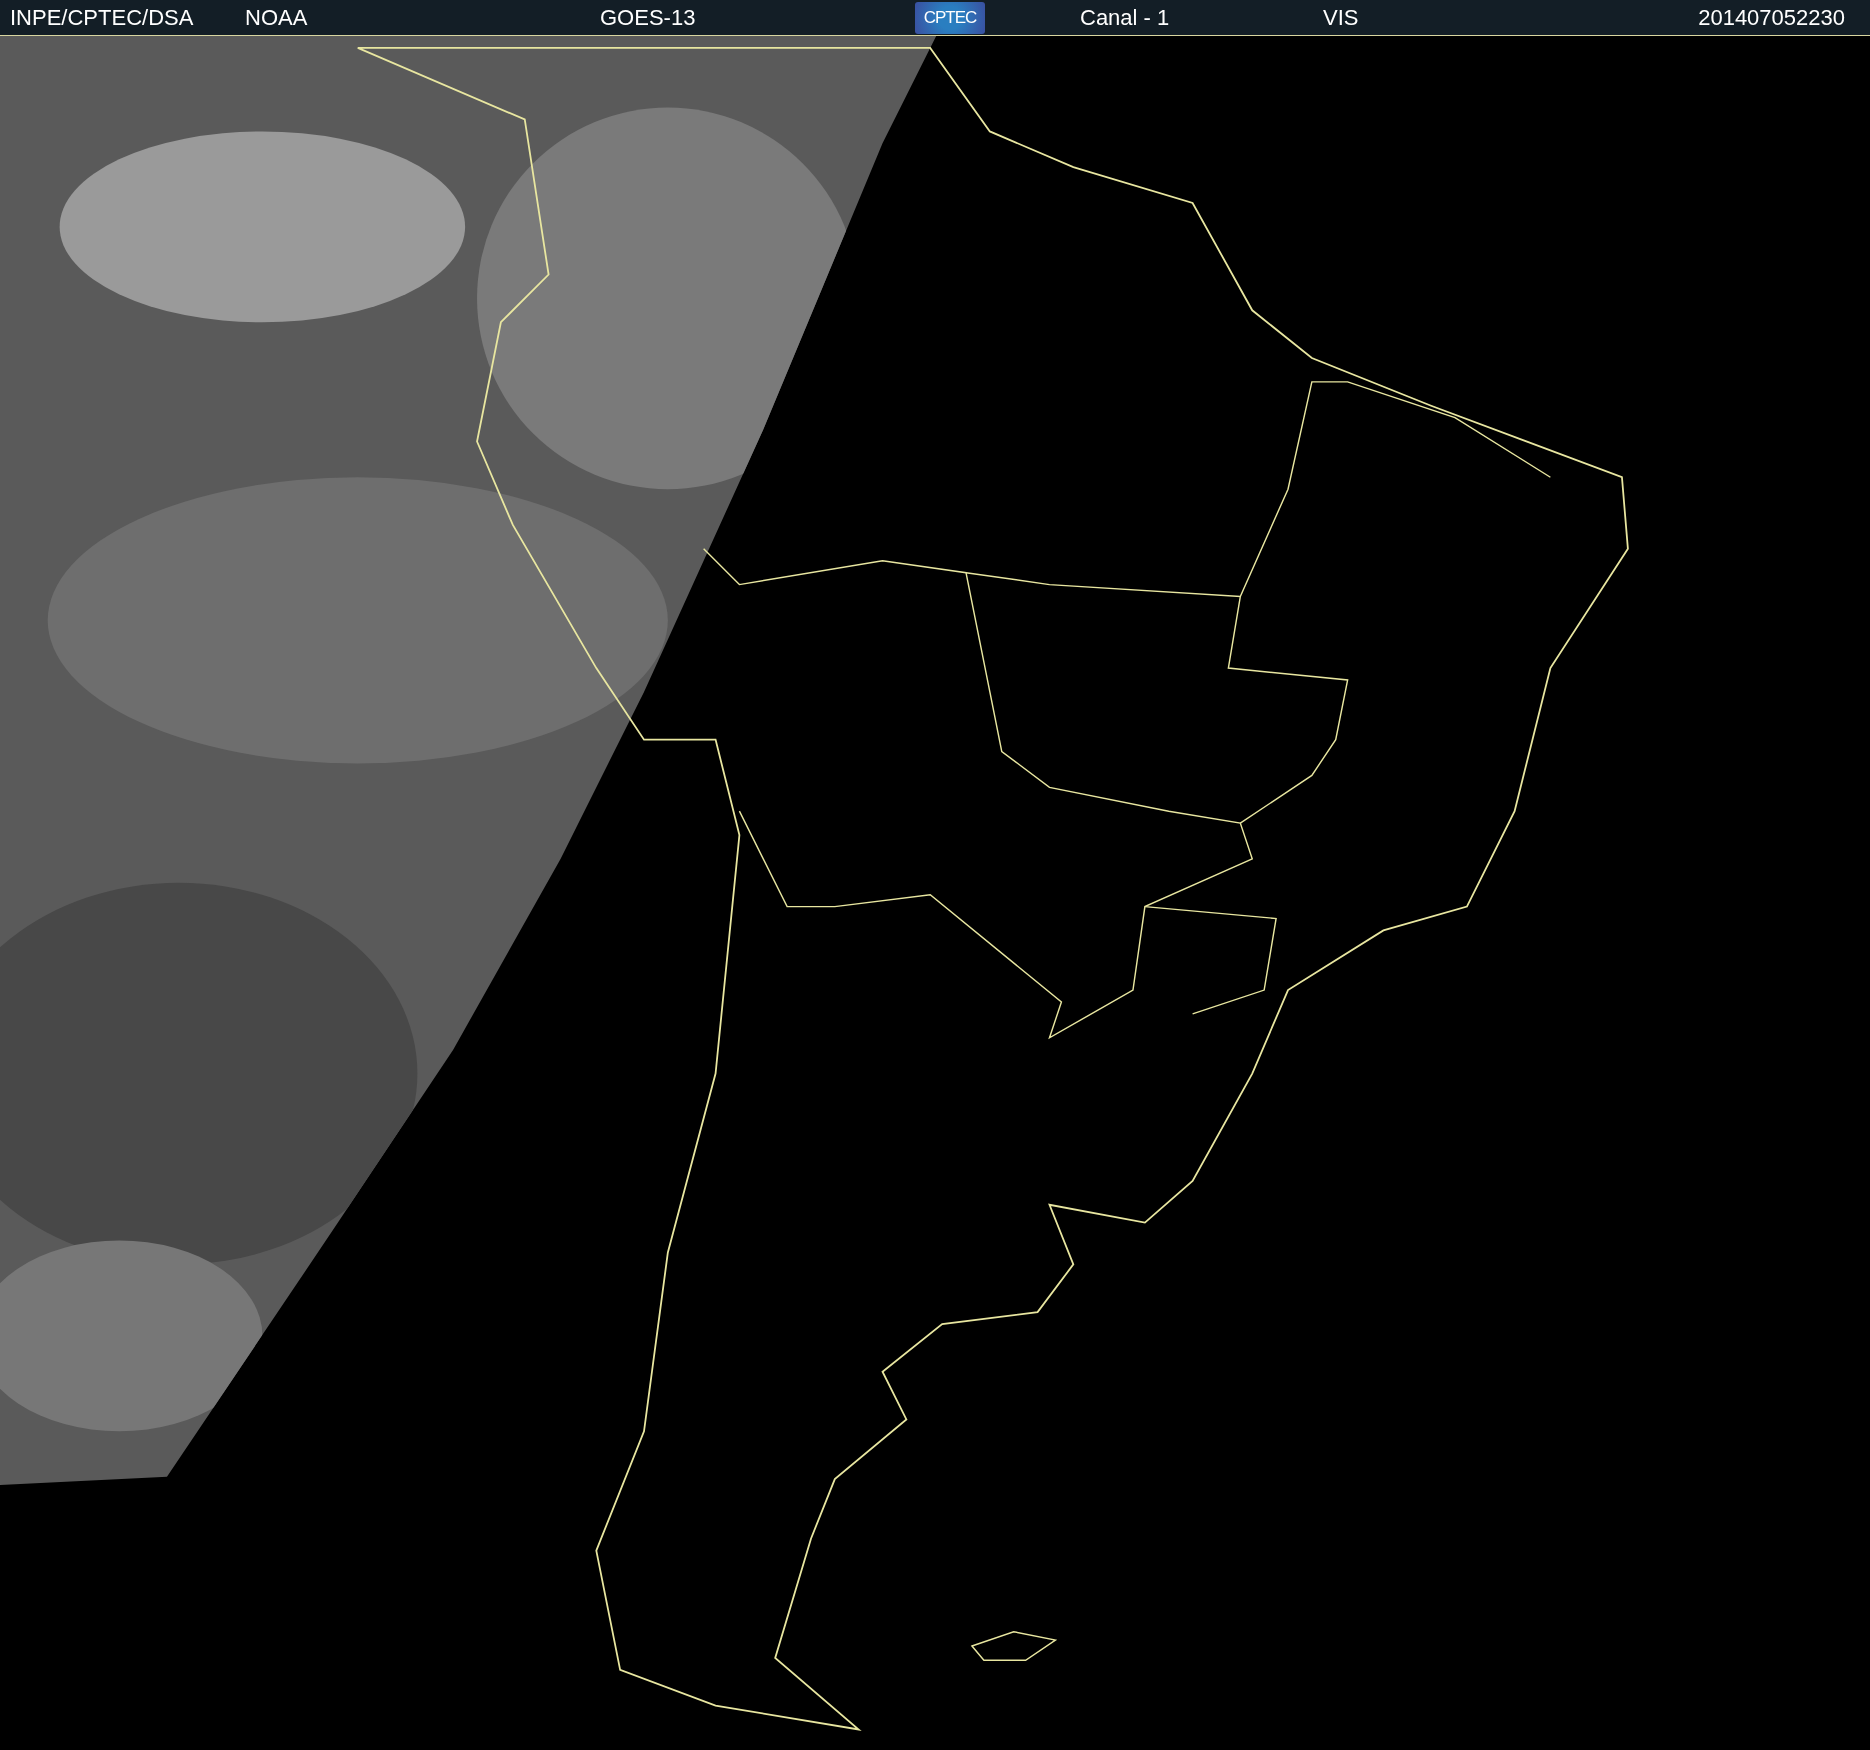 This screenshot has width=1870, height=1750. I want to click on header-label: NOAA, so click(276, 17).